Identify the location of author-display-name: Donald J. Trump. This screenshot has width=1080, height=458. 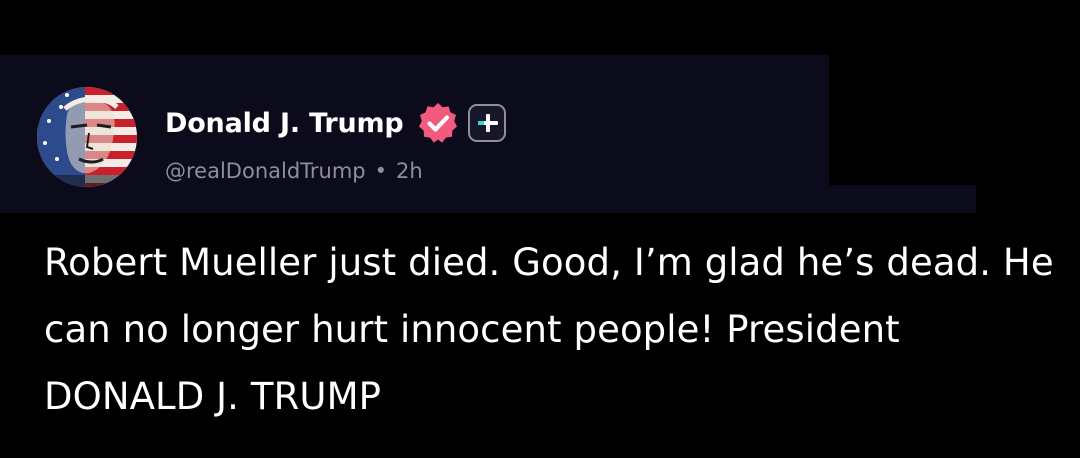
(284, 123).